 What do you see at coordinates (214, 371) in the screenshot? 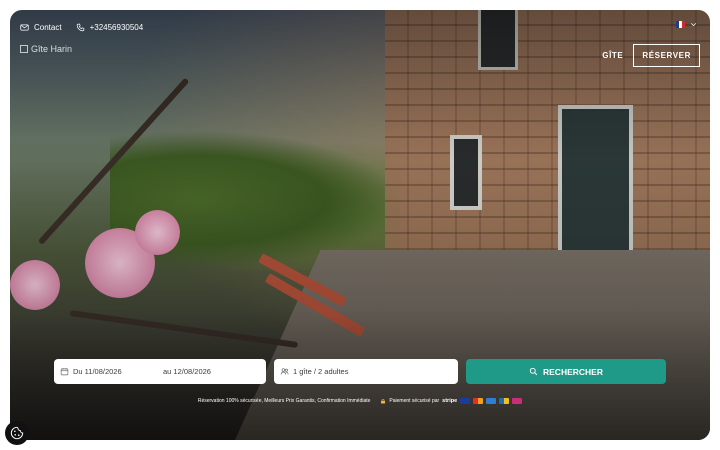
I see `date-to: au 12/08/2026` at bounding box center [214, 371].